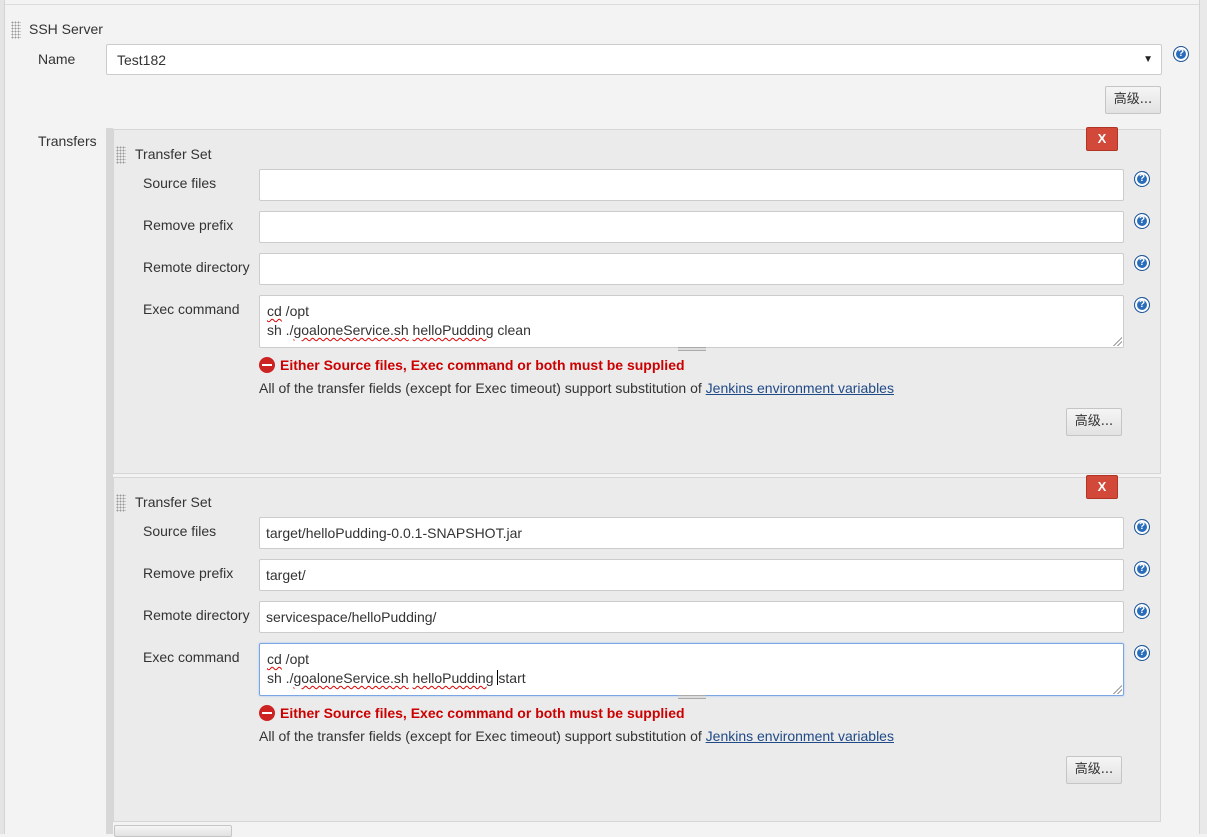 The image size is (1207, 837). What do you see at coordinates (691, 269) in the screenshot?
I see `remote-directory-input` at bounding box center [691, 269].